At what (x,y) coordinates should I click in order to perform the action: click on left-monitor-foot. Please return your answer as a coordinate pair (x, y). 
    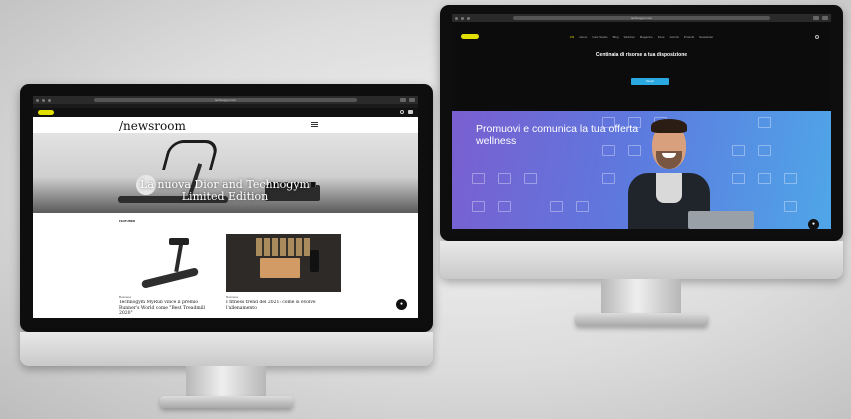
    Looking at the image, I should click on (226, 402).